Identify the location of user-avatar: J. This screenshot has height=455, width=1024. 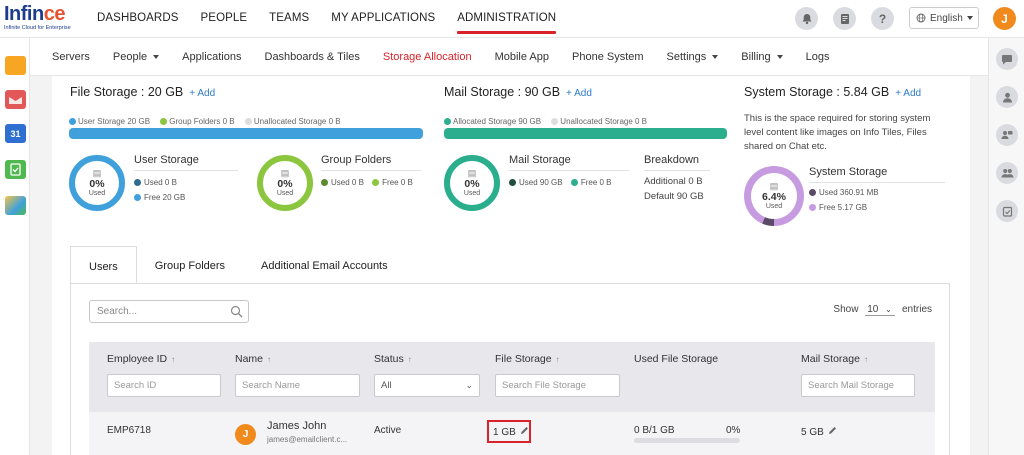
(1004, 18).